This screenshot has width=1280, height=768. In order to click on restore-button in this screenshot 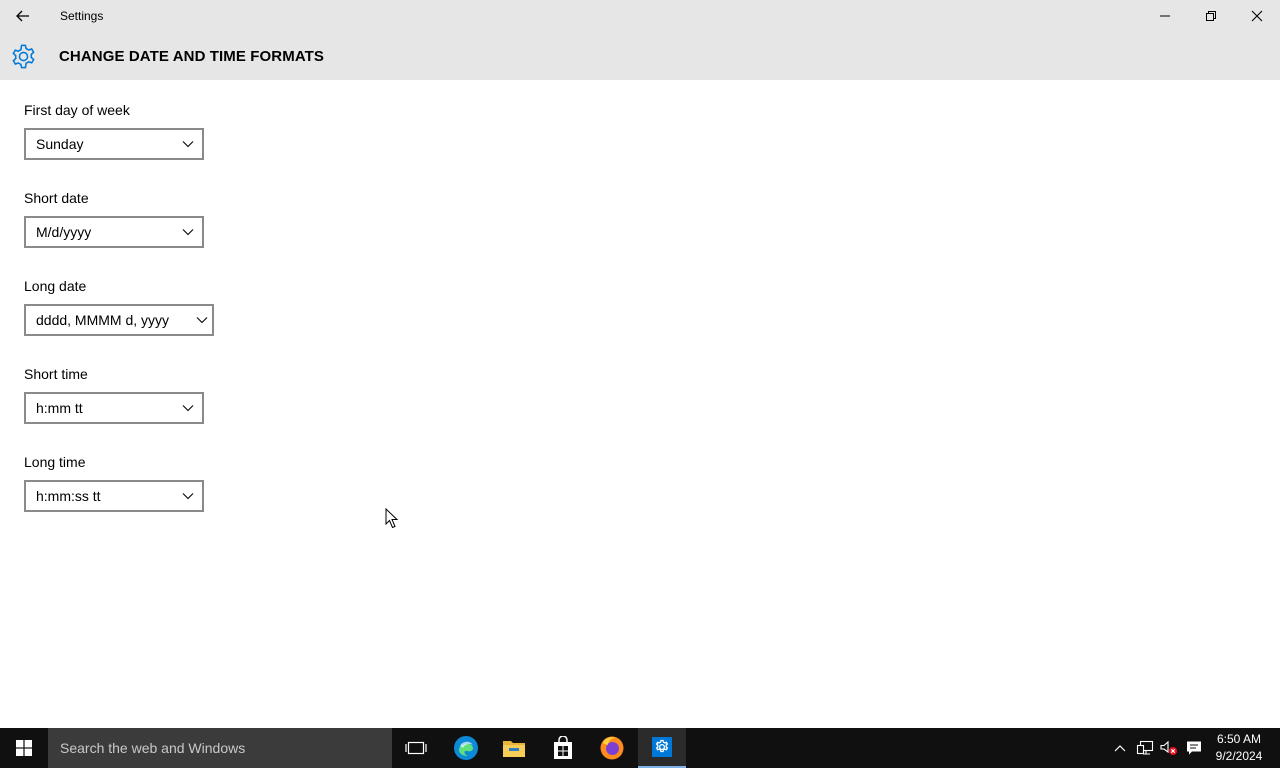, I will do `click(1211, 16)`.